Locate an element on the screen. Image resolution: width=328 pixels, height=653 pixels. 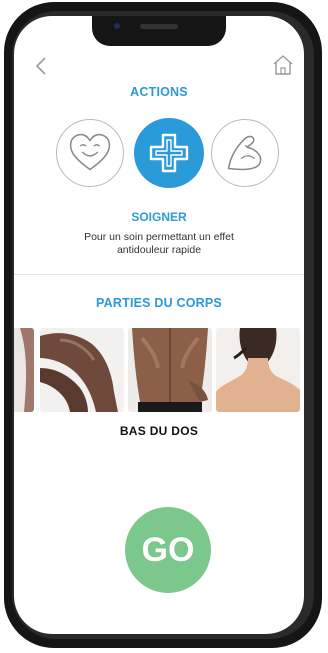
lower-back-photo is located at coordinates (170, 370).